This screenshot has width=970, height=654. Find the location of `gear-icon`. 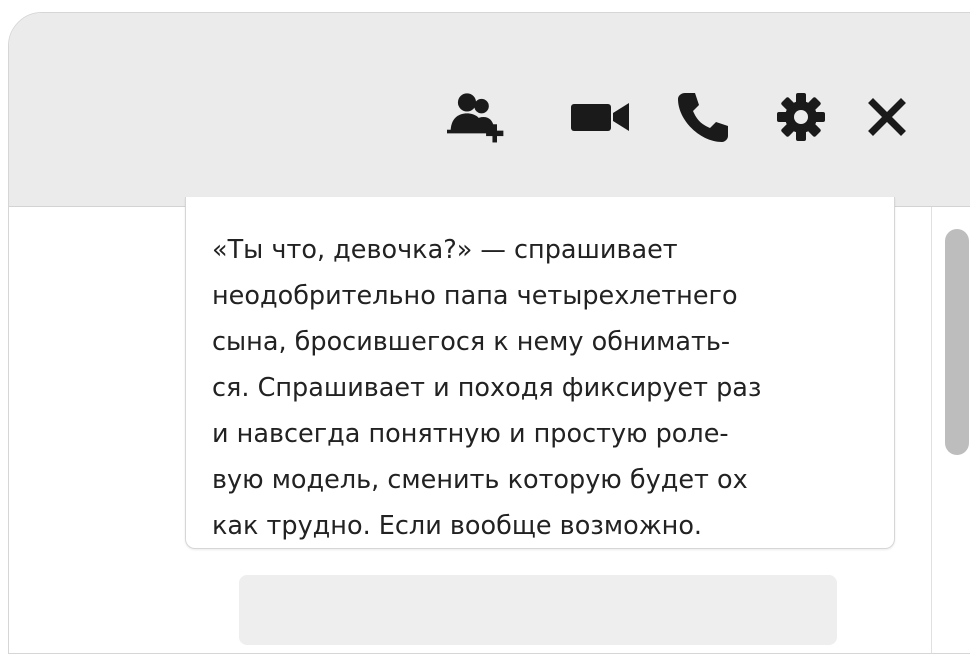

gear-icon is located at coordinates (801, 117).